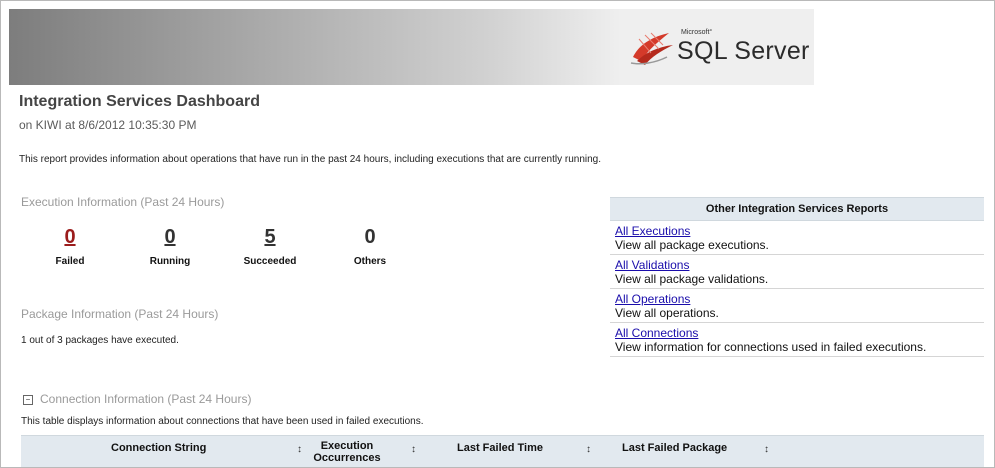 The width and height of the screenshot is (995, 468). What do you see at coordinates (170, 261) in the screenshot?
I see `stat-running-label: Running` at bounding box center [170, 261].